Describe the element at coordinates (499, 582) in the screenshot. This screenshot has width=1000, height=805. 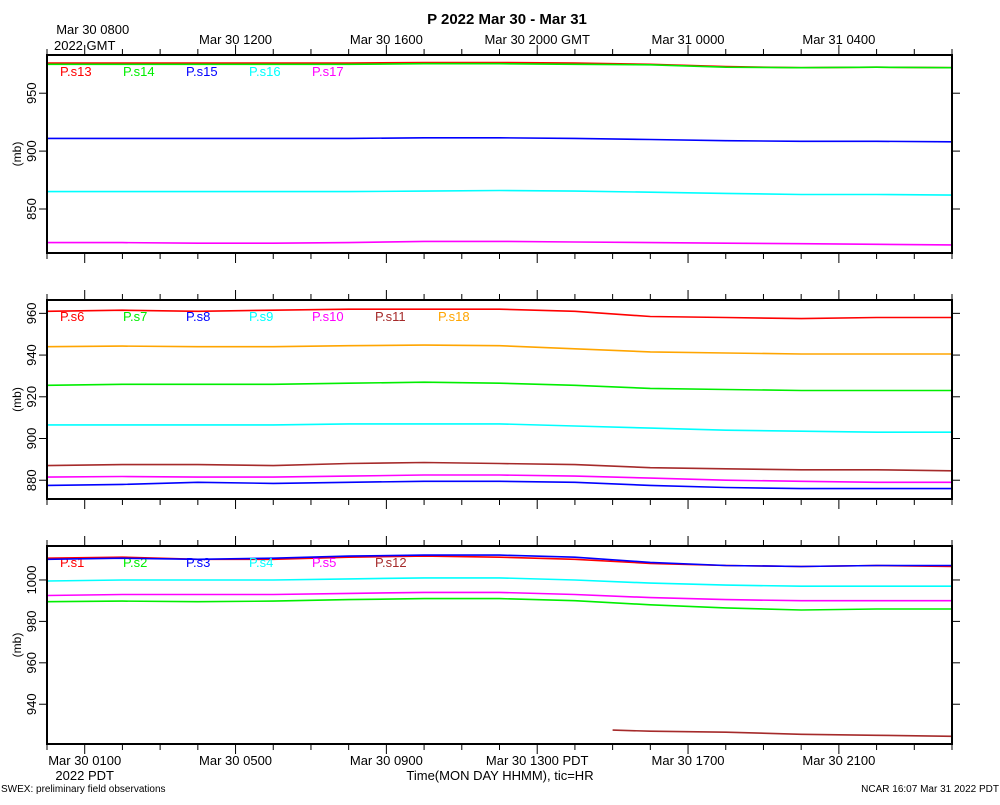
I see `series-line-P-s4` at that location.